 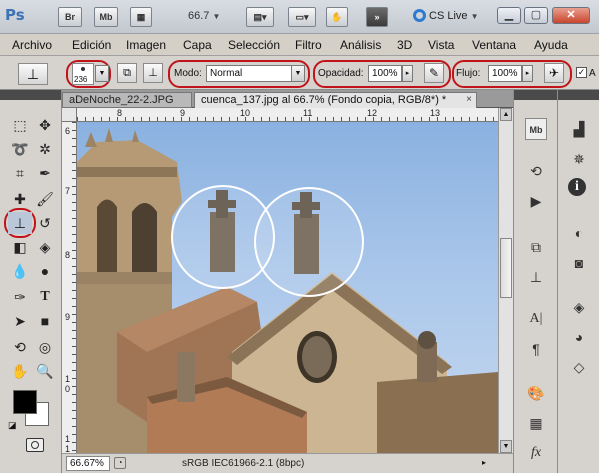 What do you see at coordinates (308, 45) in the screenshot?
I see `menu-filtro: Filtro` at bounding box center [308, 45].